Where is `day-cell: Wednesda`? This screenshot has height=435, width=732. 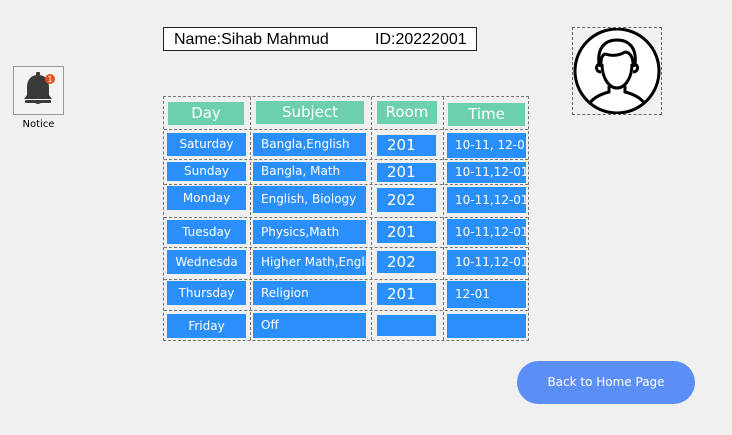
day-cell: Wednesda is located at coordinates (206, 262).